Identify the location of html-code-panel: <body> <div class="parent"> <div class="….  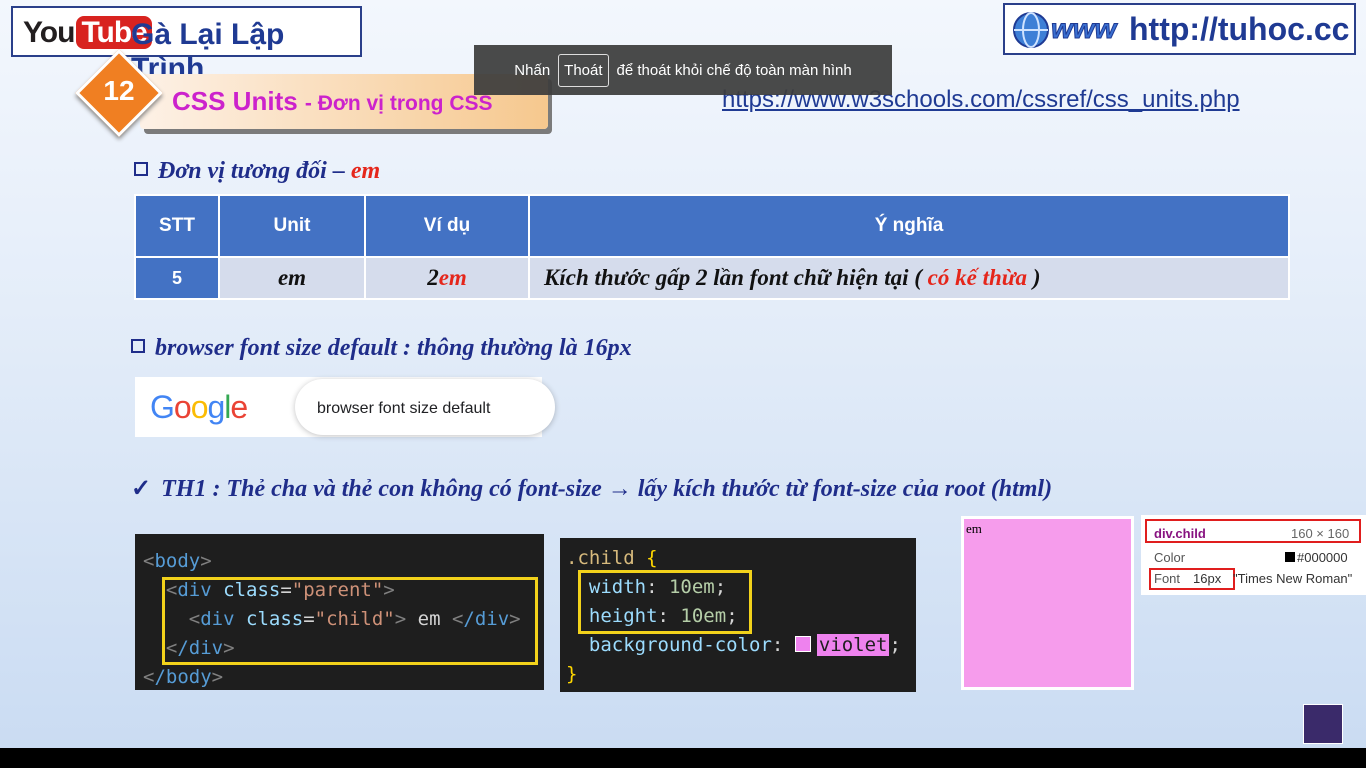
(339, 612).